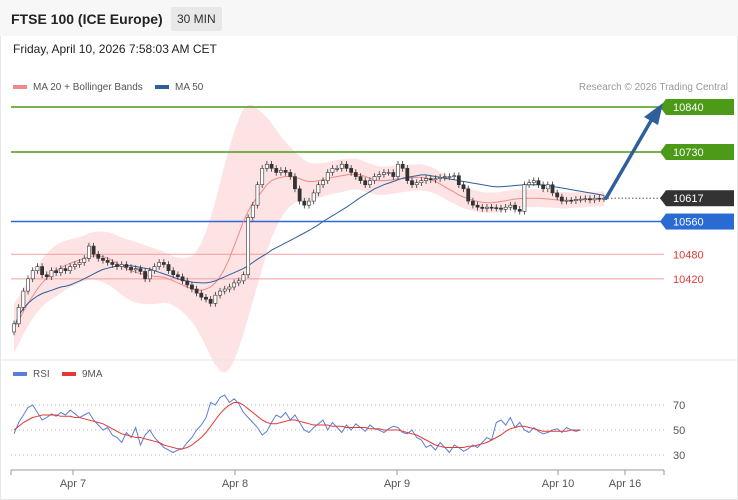 The image size is (738, 500). What do you see at coordinates (88, 87) in the screenshot?
I see `legend-label-ma20: MA 20 + Bollinger Bands` at bounding box center [88, 87].